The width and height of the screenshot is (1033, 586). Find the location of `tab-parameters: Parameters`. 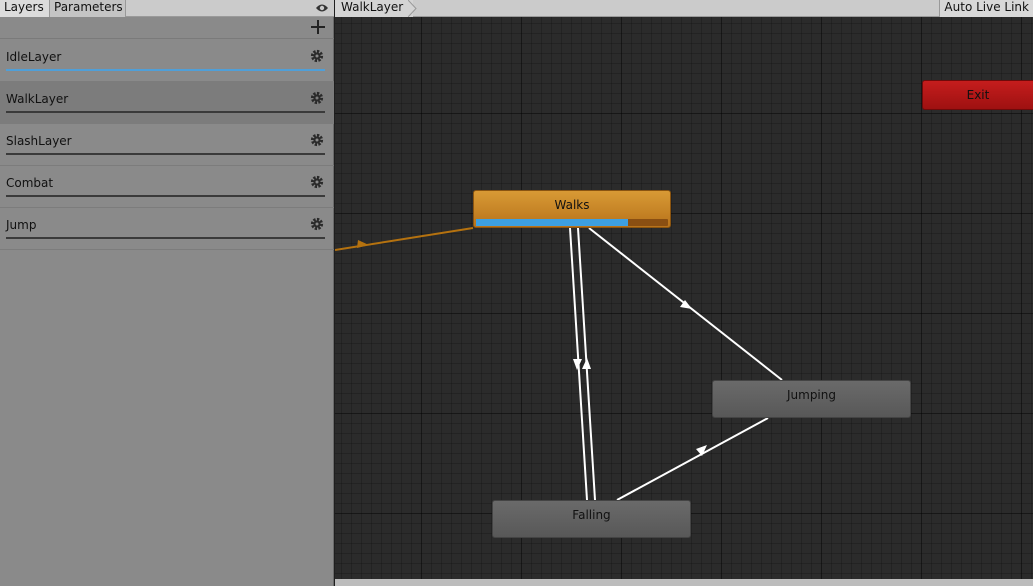

tab-parameters: Parameters is located at coordinates (88, 8).